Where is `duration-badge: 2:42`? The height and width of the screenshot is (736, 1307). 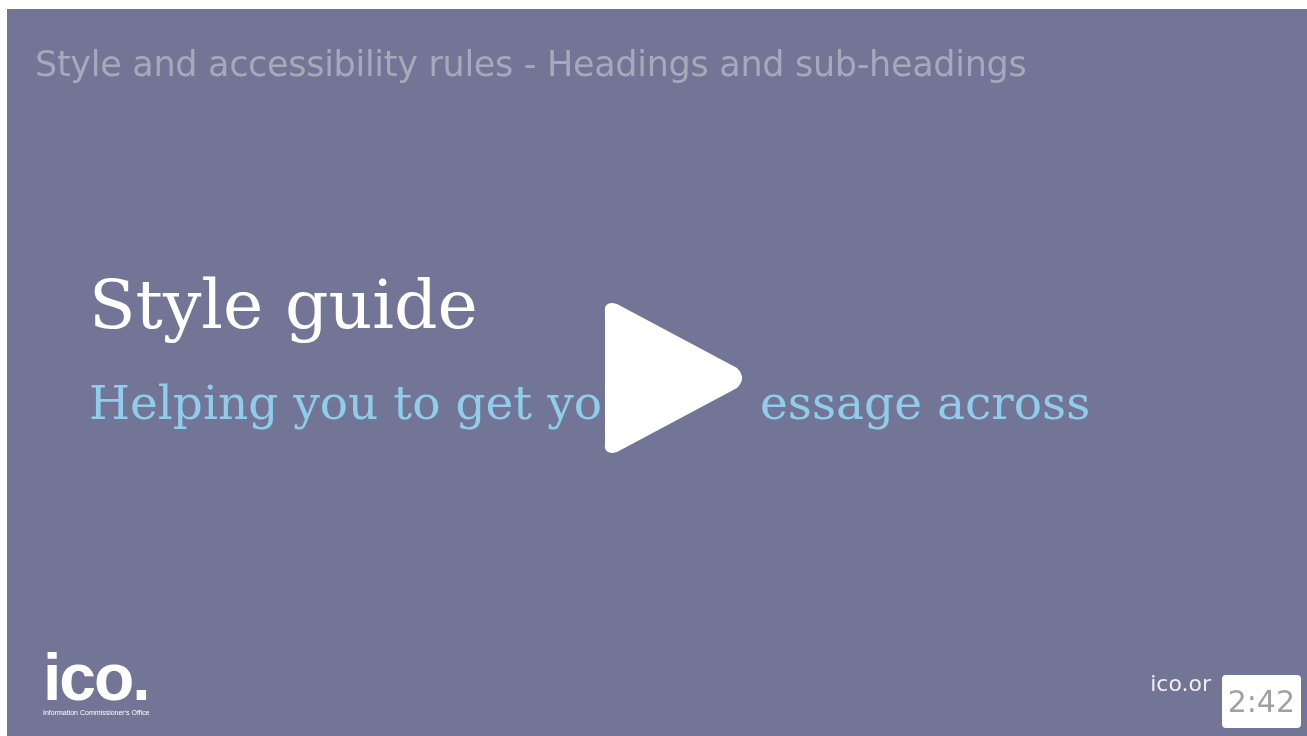
duration-badge: 2:42 is located at coordinates (1261, 701).